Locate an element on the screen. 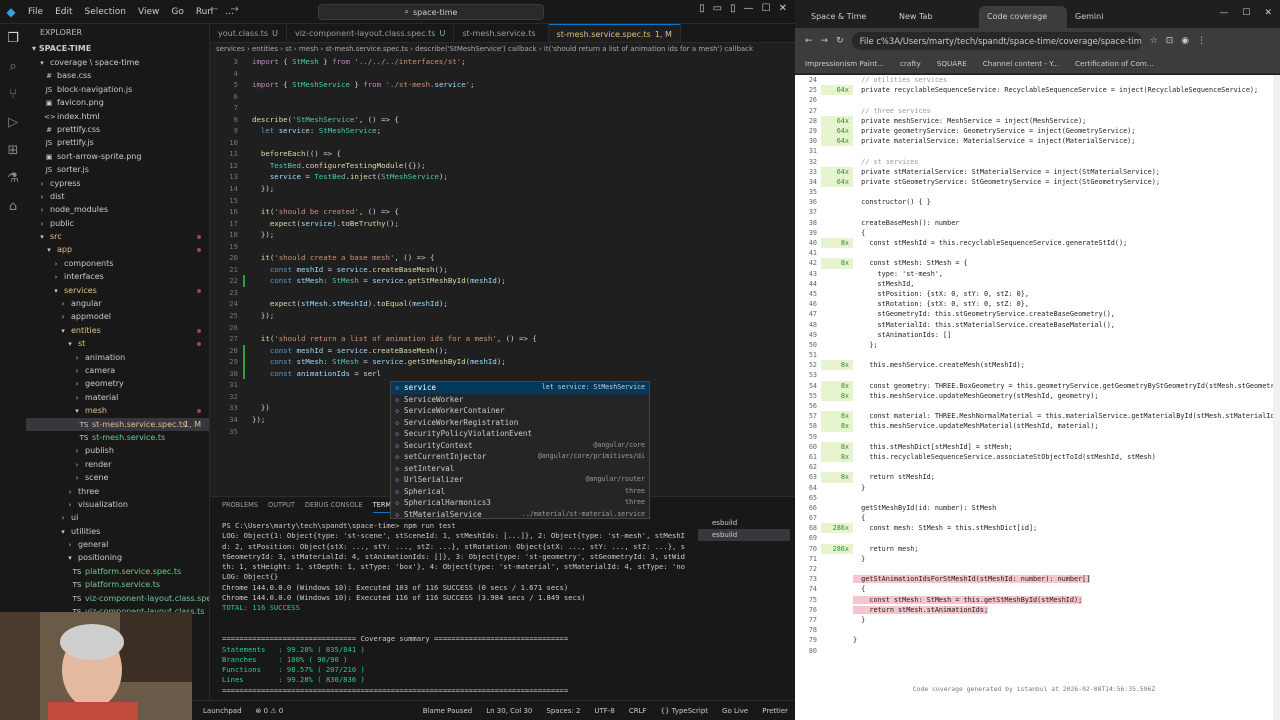 The width and height of the screenshot is (1280, 720). extensions-icon: ⊞ is located at coordinates (13, 151).